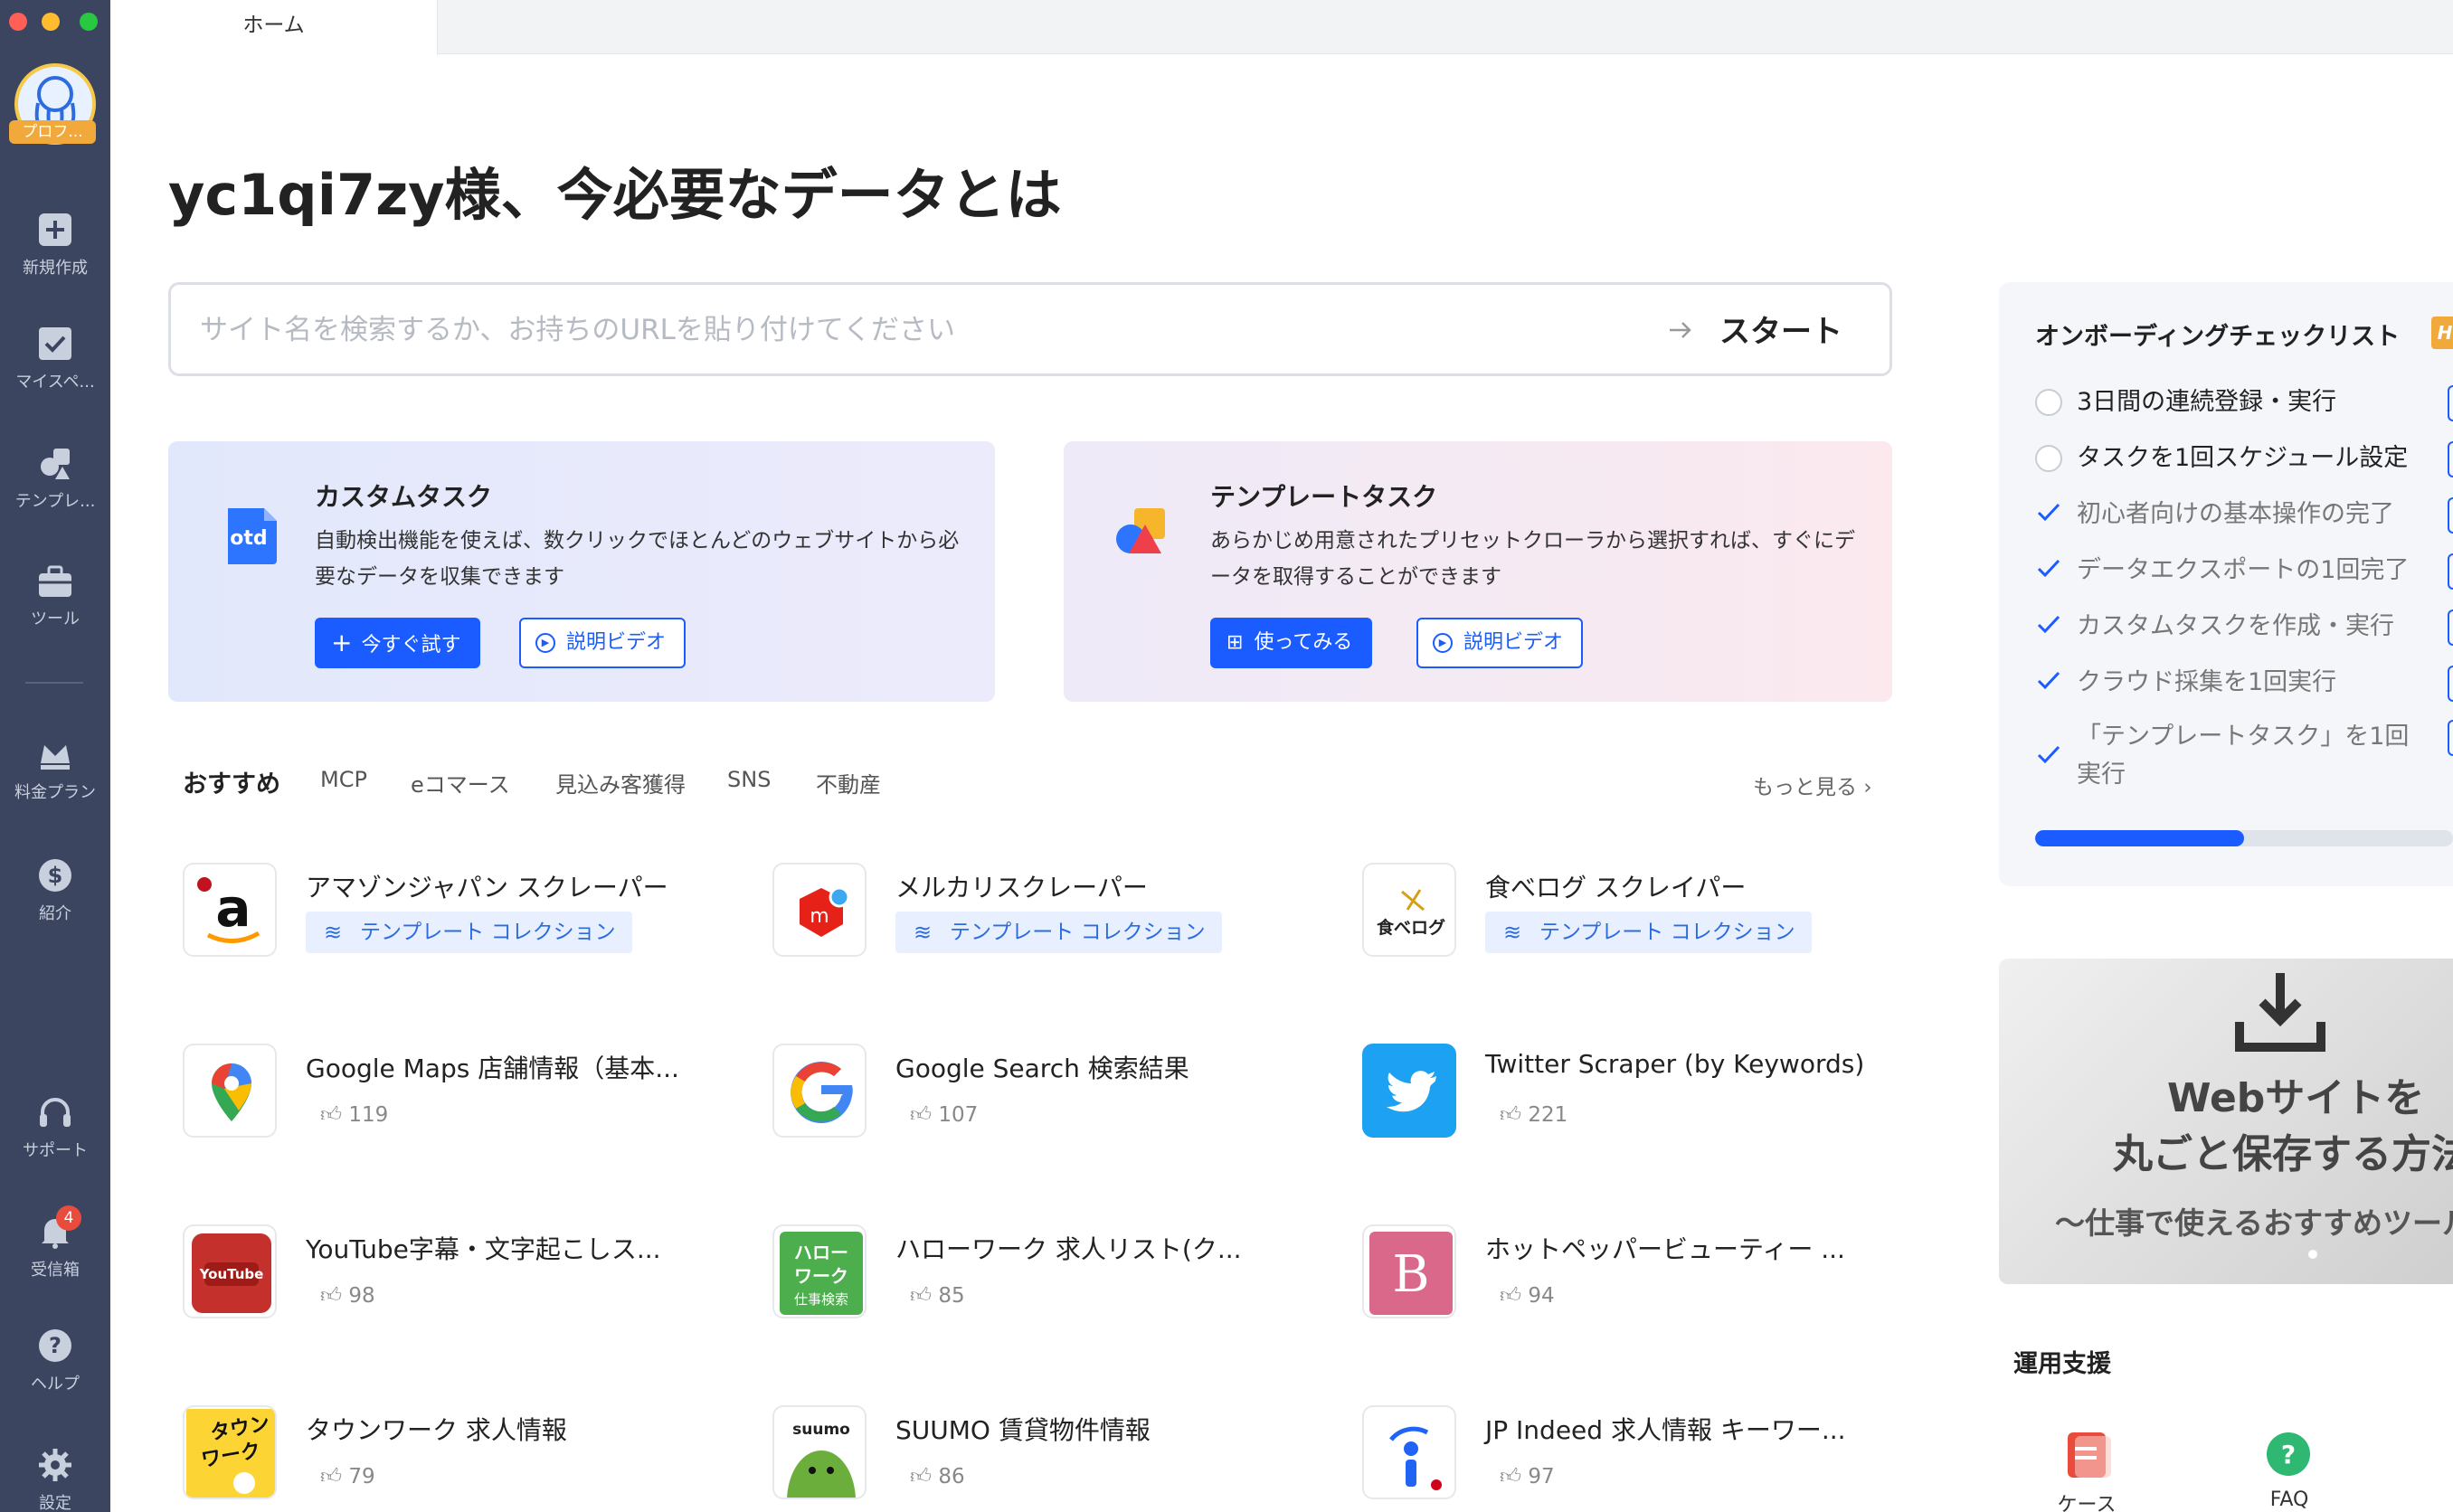  I want to click on sidebar-item-support: サポート, so click(55, 1127).